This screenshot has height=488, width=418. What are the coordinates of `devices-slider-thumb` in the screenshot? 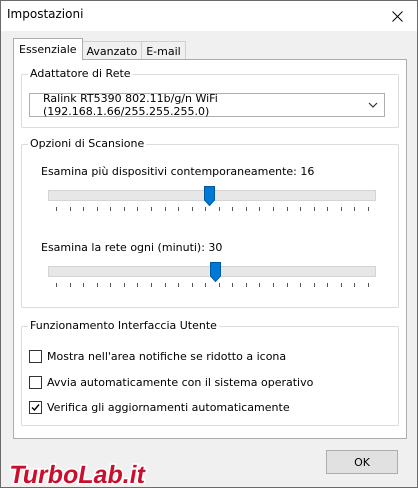 It's located at (209, 196).